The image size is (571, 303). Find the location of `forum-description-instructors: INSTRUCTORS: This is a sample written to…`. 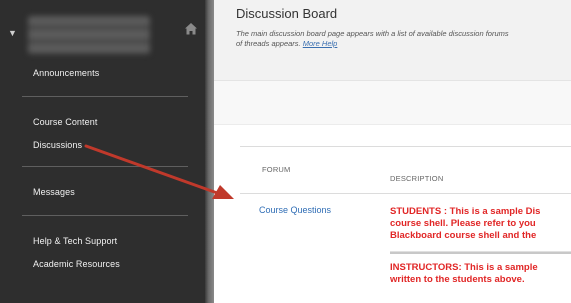

forum-description-instructors: INSTRUCTORS: This is a sample written to… is located at coordinates (480, 274).